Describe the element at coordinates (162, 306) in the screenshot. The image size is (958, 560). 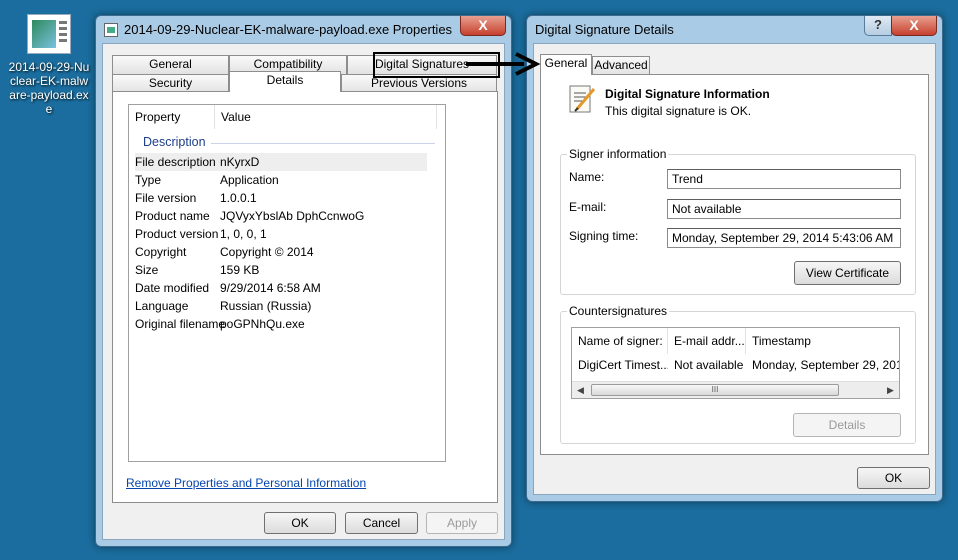
I see `row-key: Language` at that location.